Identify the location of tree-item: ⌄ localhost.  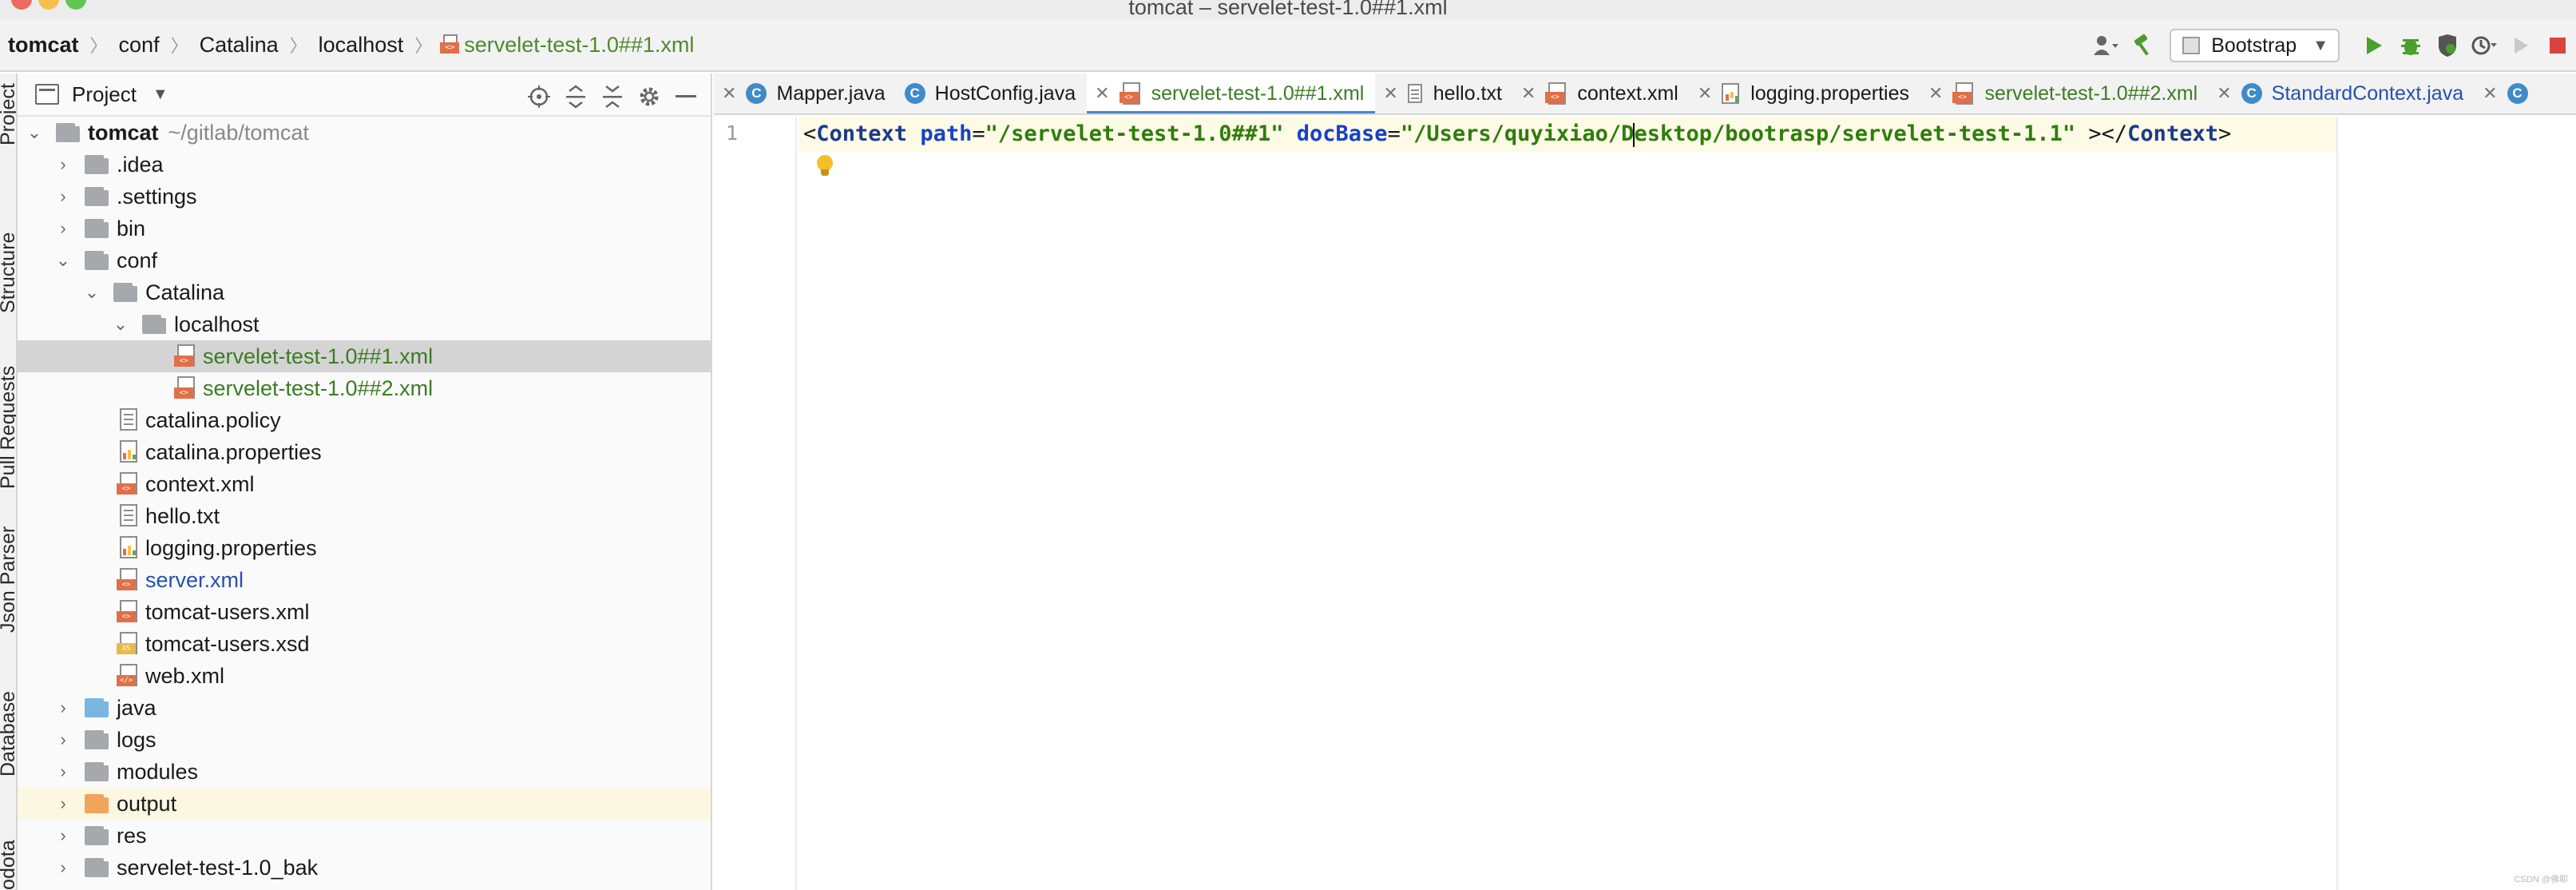
(364, 324).